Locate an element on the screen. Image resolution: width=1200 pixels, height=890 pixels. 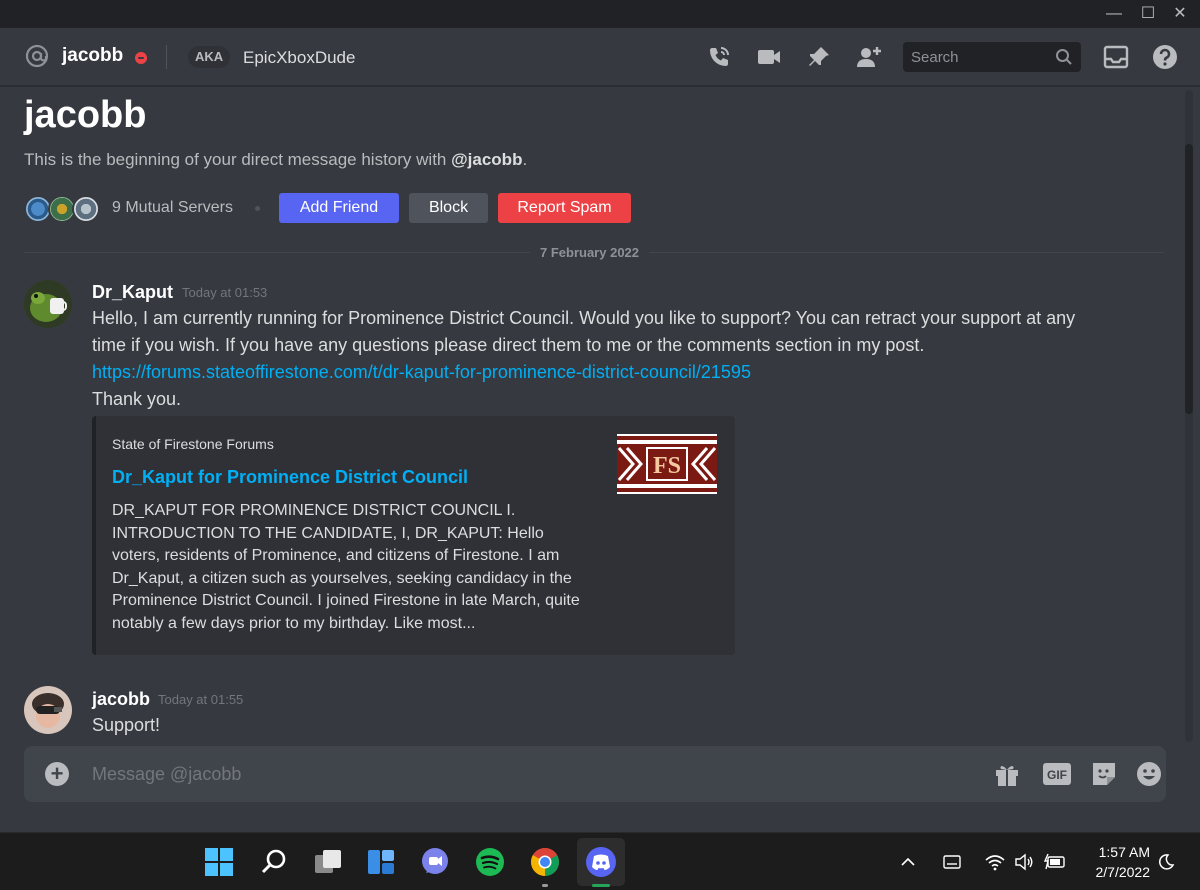
embed-thumbnail: FS is located at coordinates (667, 464).